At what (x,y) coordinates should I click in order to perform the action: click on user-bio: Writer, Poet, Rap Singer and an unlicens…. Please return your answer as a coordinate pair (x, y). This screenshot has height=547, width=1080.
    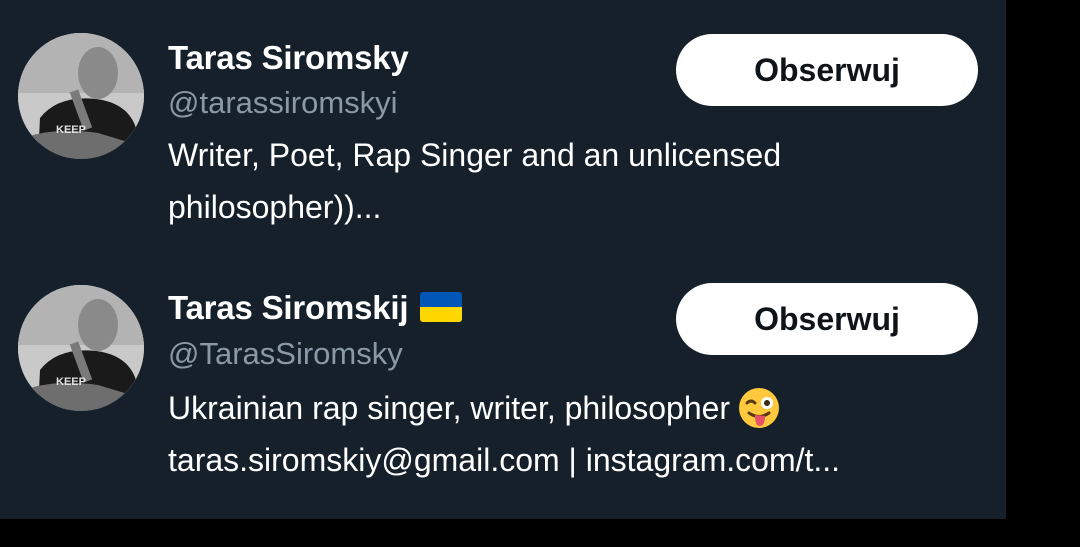
    Looking at the image, I should click on (573, 181).